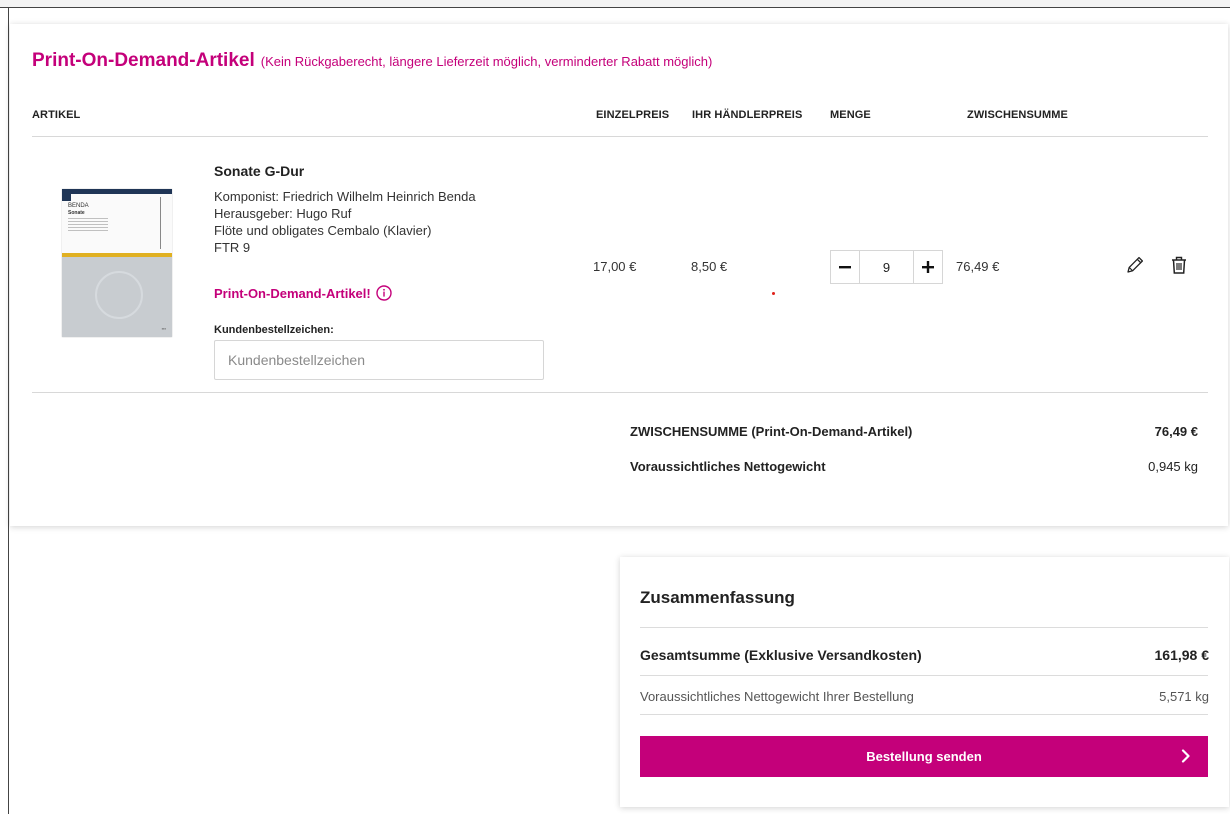 This screenshot has height=814, width=1230. I want to click on quantity-stepper: 9, so click(886, 267).